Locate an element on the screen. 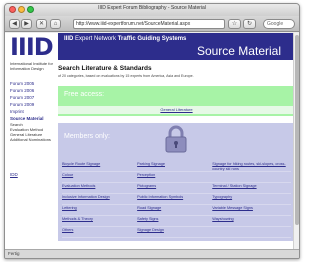  sidebar-item-forum-2009: Forum 2009 is located at coordinates (33, 104).